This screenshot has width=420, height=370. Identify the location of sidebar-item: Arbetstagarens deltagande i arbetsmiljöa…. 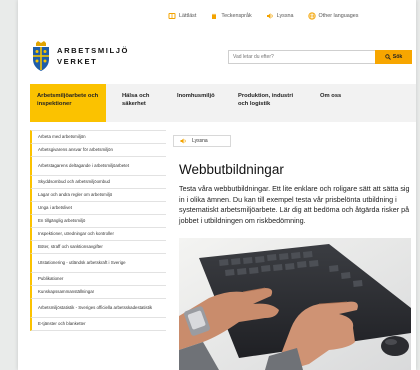
(98, 166).